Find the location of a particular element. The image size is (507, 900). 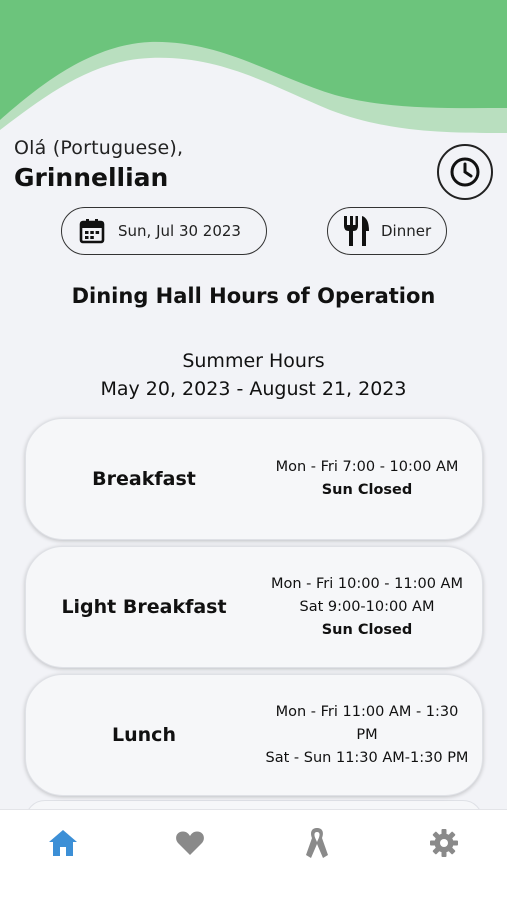

nav-ribbon is located at coordinates (317, 843).